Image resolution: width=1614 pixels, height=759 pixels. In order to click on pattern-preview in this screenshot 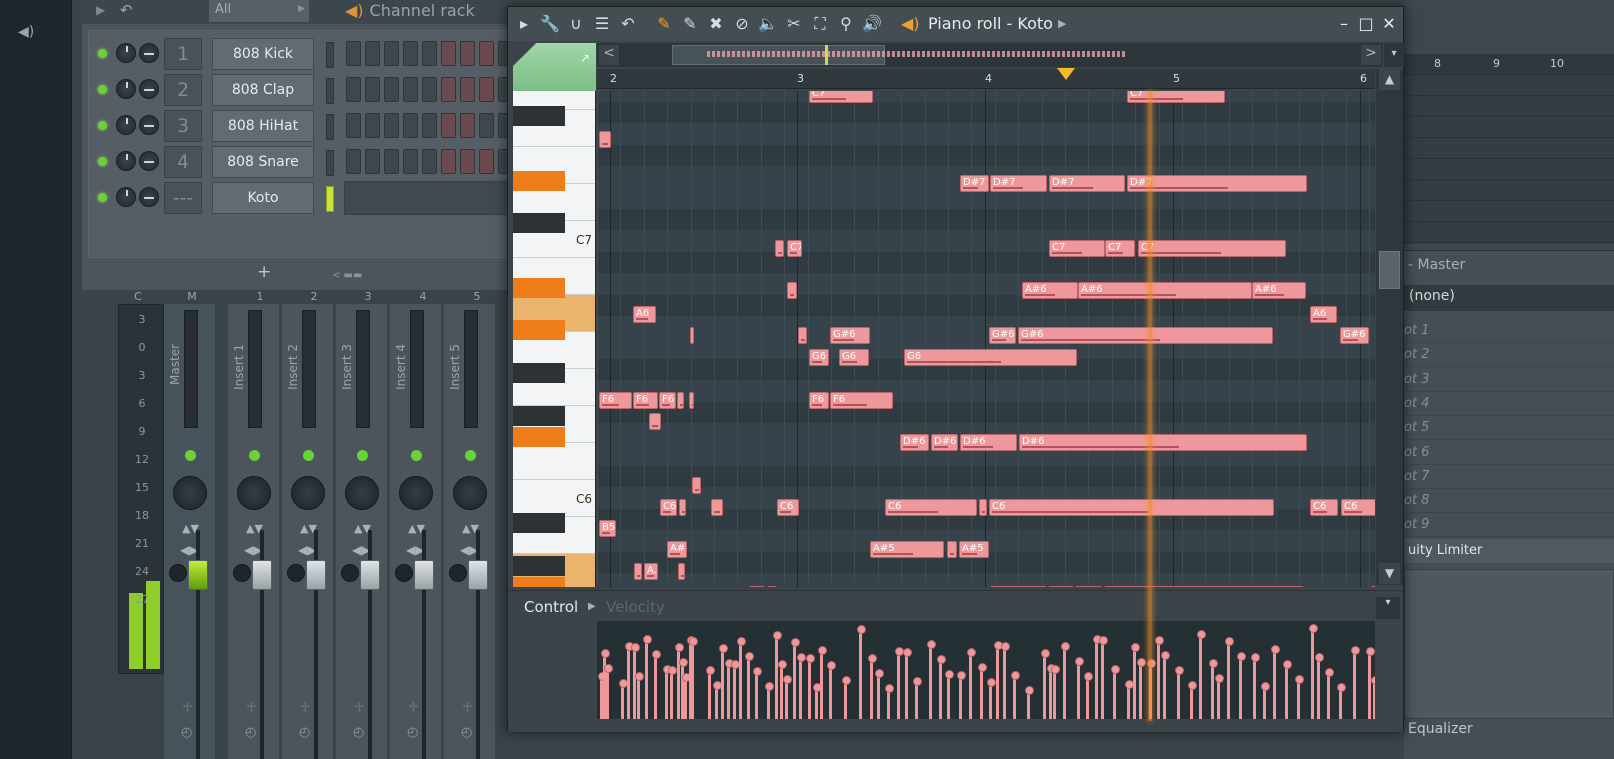, I will do `click(431, 198)`.